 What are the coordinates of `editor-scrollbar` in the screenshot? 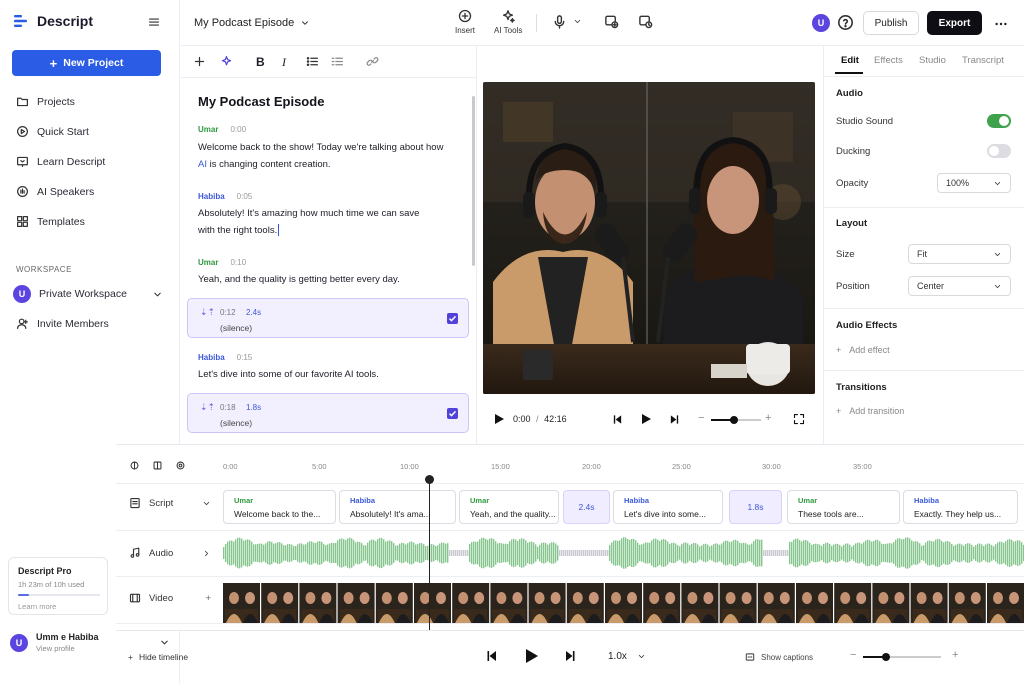 It's located at (473, 181).